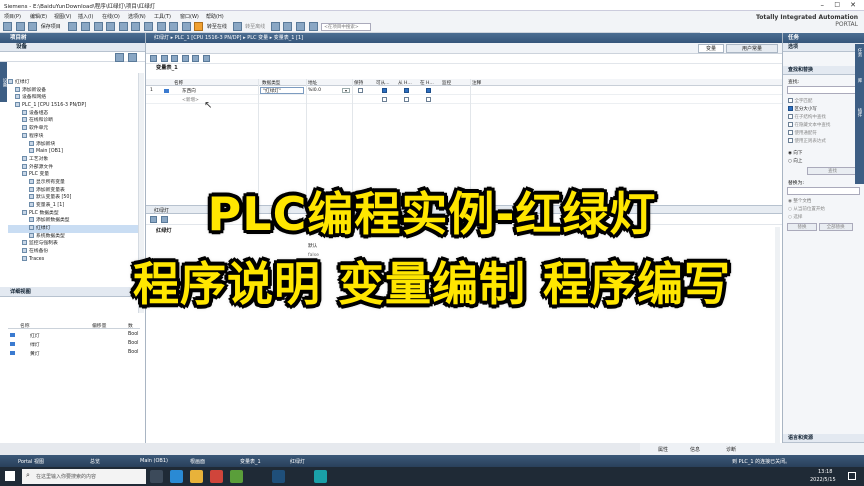  Describe the element at coordinates (695, 449) in the screenshot. I see `tab-info: 信息` at that location.